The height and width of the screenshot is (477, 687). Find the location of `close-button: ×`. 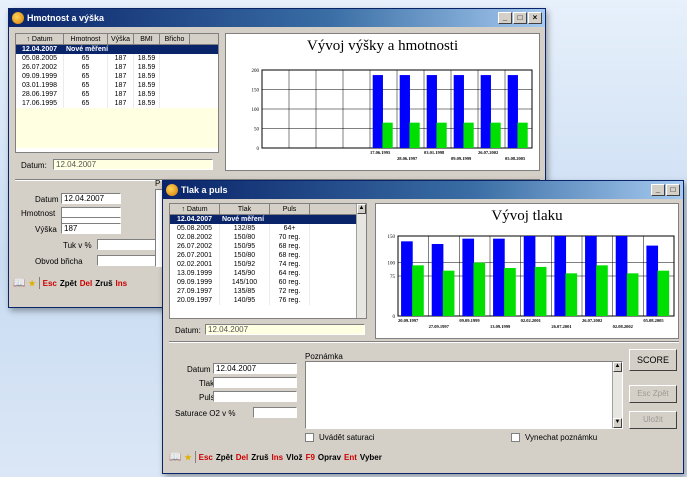

close-button: × is located at coordinates (535, 18).